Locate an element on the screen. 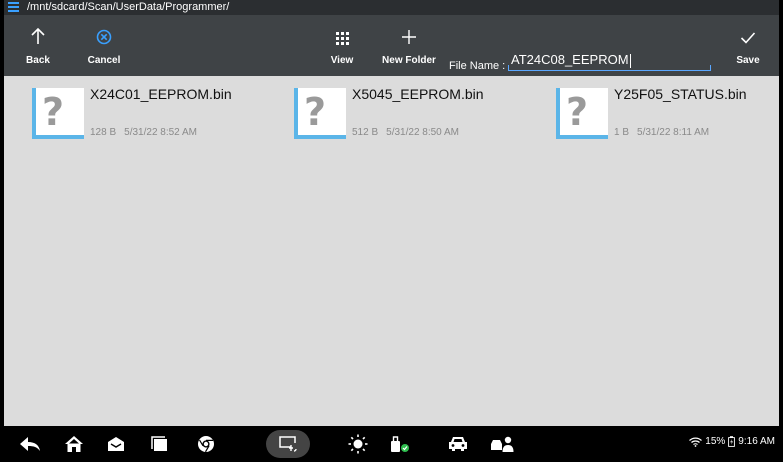  status-area: 15% 9:16 AM is located at coordinates (732, 441).